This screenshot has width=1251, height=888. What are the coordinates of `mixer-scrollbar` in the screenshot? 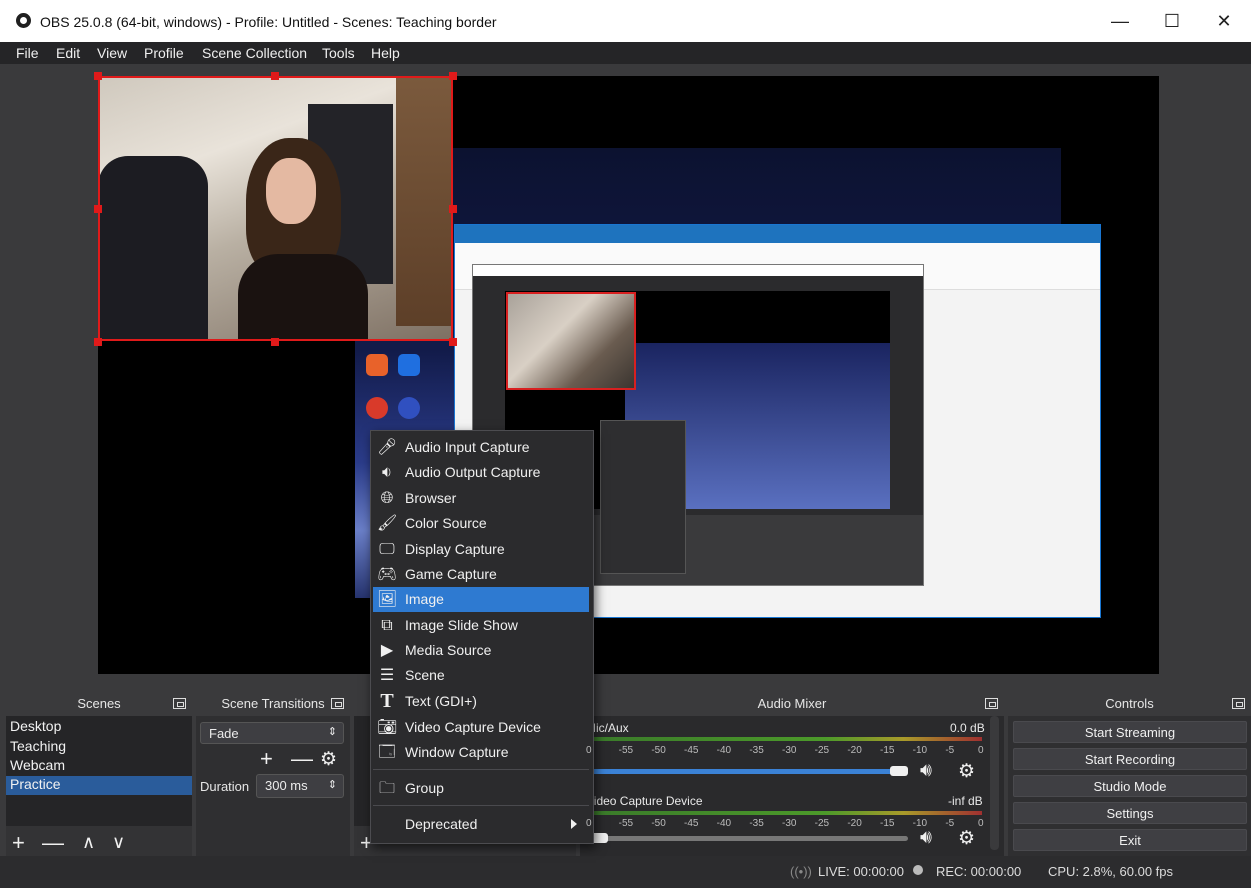 It's located at (994, 783).